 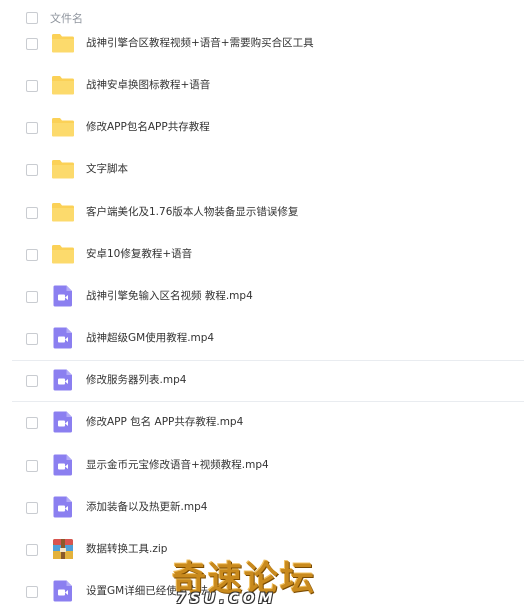 I want to click on file-name: 战神引擎合区教程视频+语音+需要购买合区工具, so click(x=200, y=42).